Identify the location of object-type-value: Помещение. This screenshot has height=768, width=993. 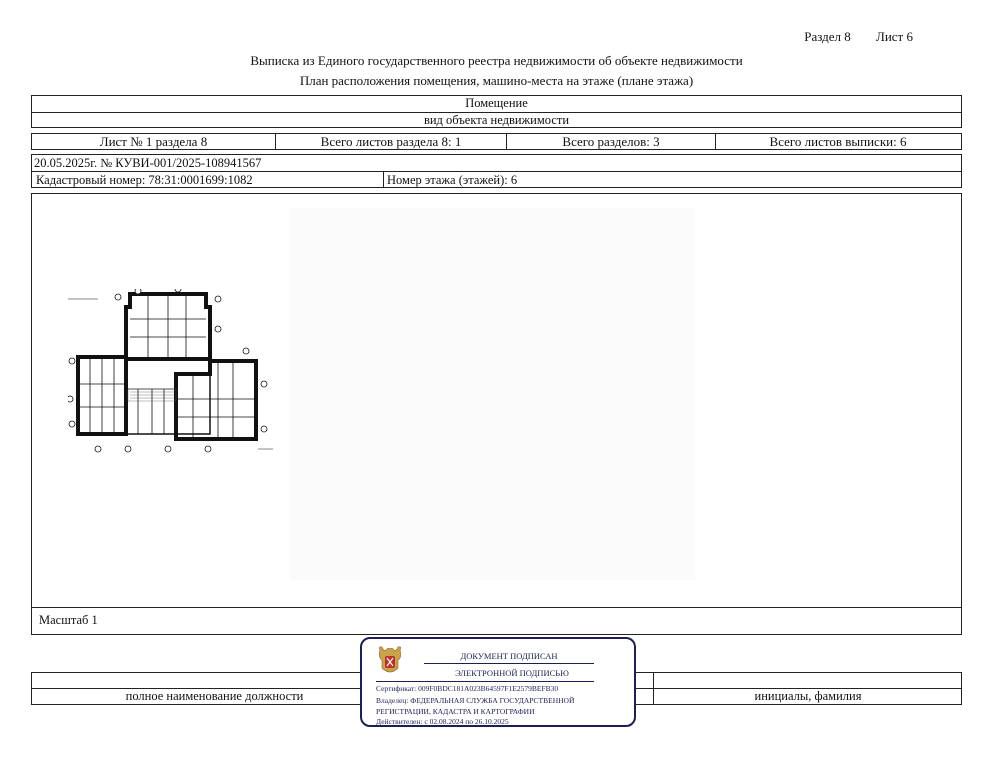
(496, 103).